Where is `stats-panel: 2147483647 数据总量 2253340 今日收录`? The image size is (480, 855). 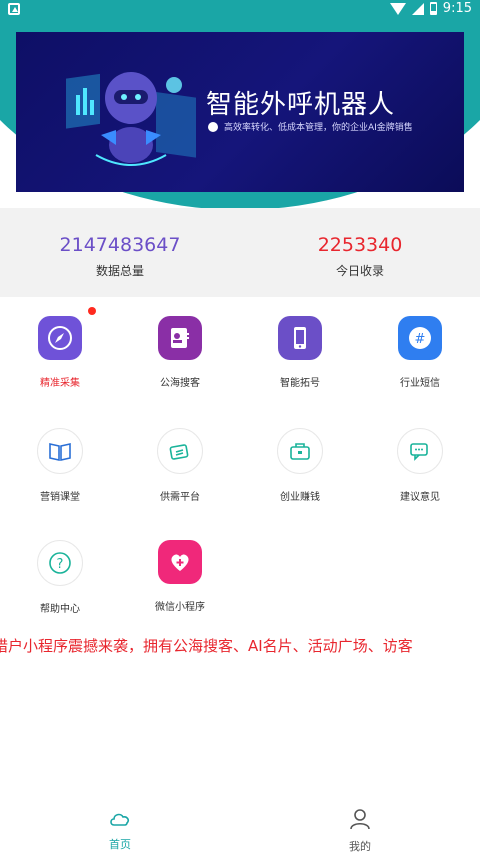 stats-panel: 2147483647 数据总量 2253340 今日收录 is located at coordinates (240, 252).